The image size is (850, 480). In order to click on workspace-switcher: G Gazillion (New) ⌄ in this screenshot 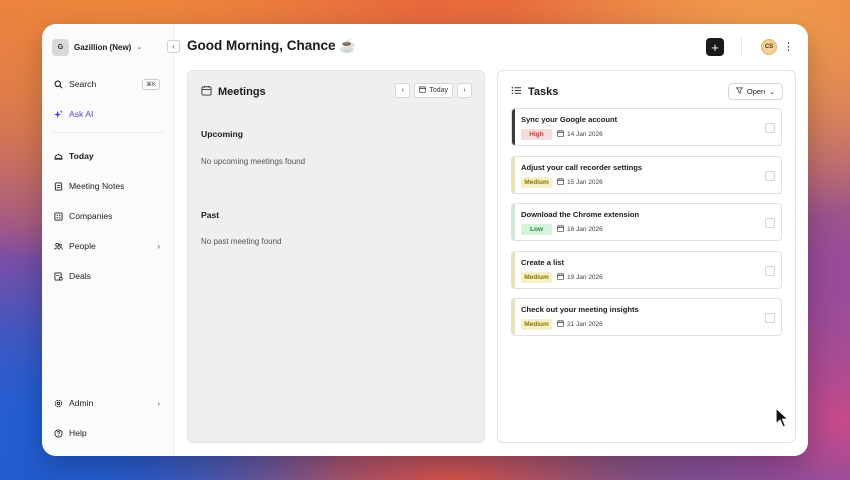, I will do `click(97, 47)`.